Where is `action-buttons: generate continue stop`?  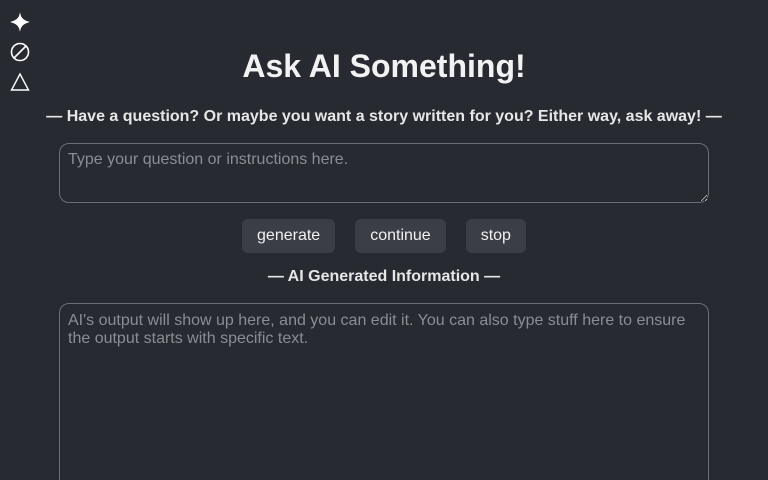
action-buttons: generate continue stop is located at coordinates (384, 236).